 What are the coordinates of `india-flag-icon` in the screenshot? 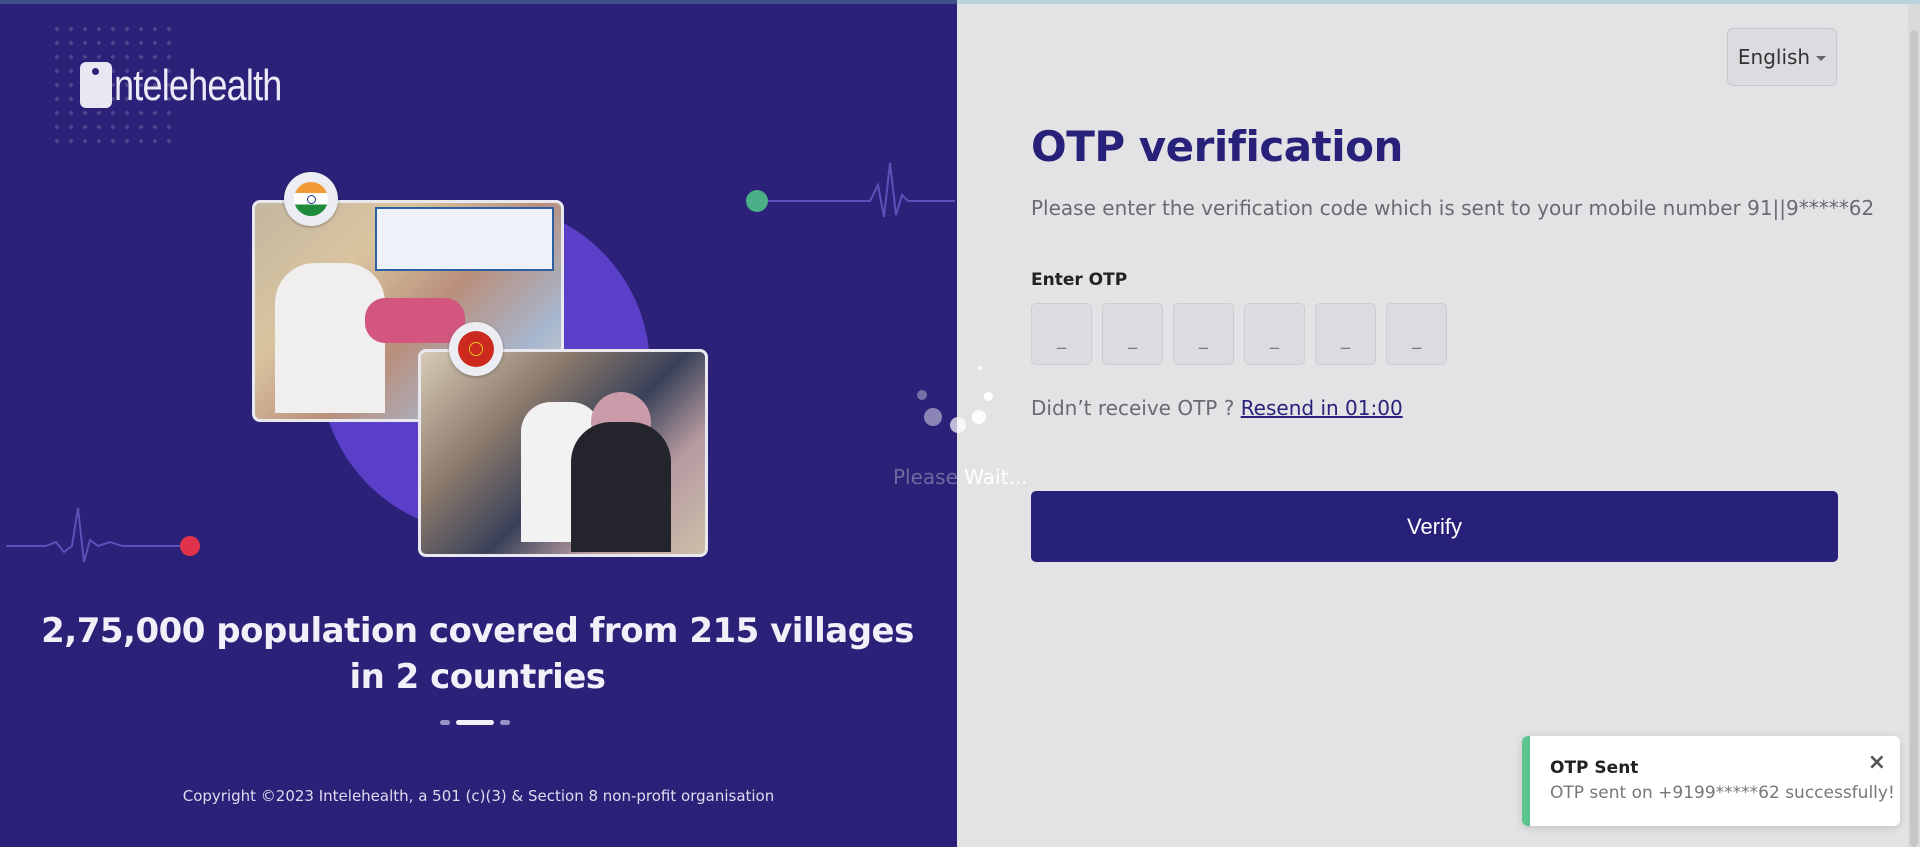 It's located at (311, 199).